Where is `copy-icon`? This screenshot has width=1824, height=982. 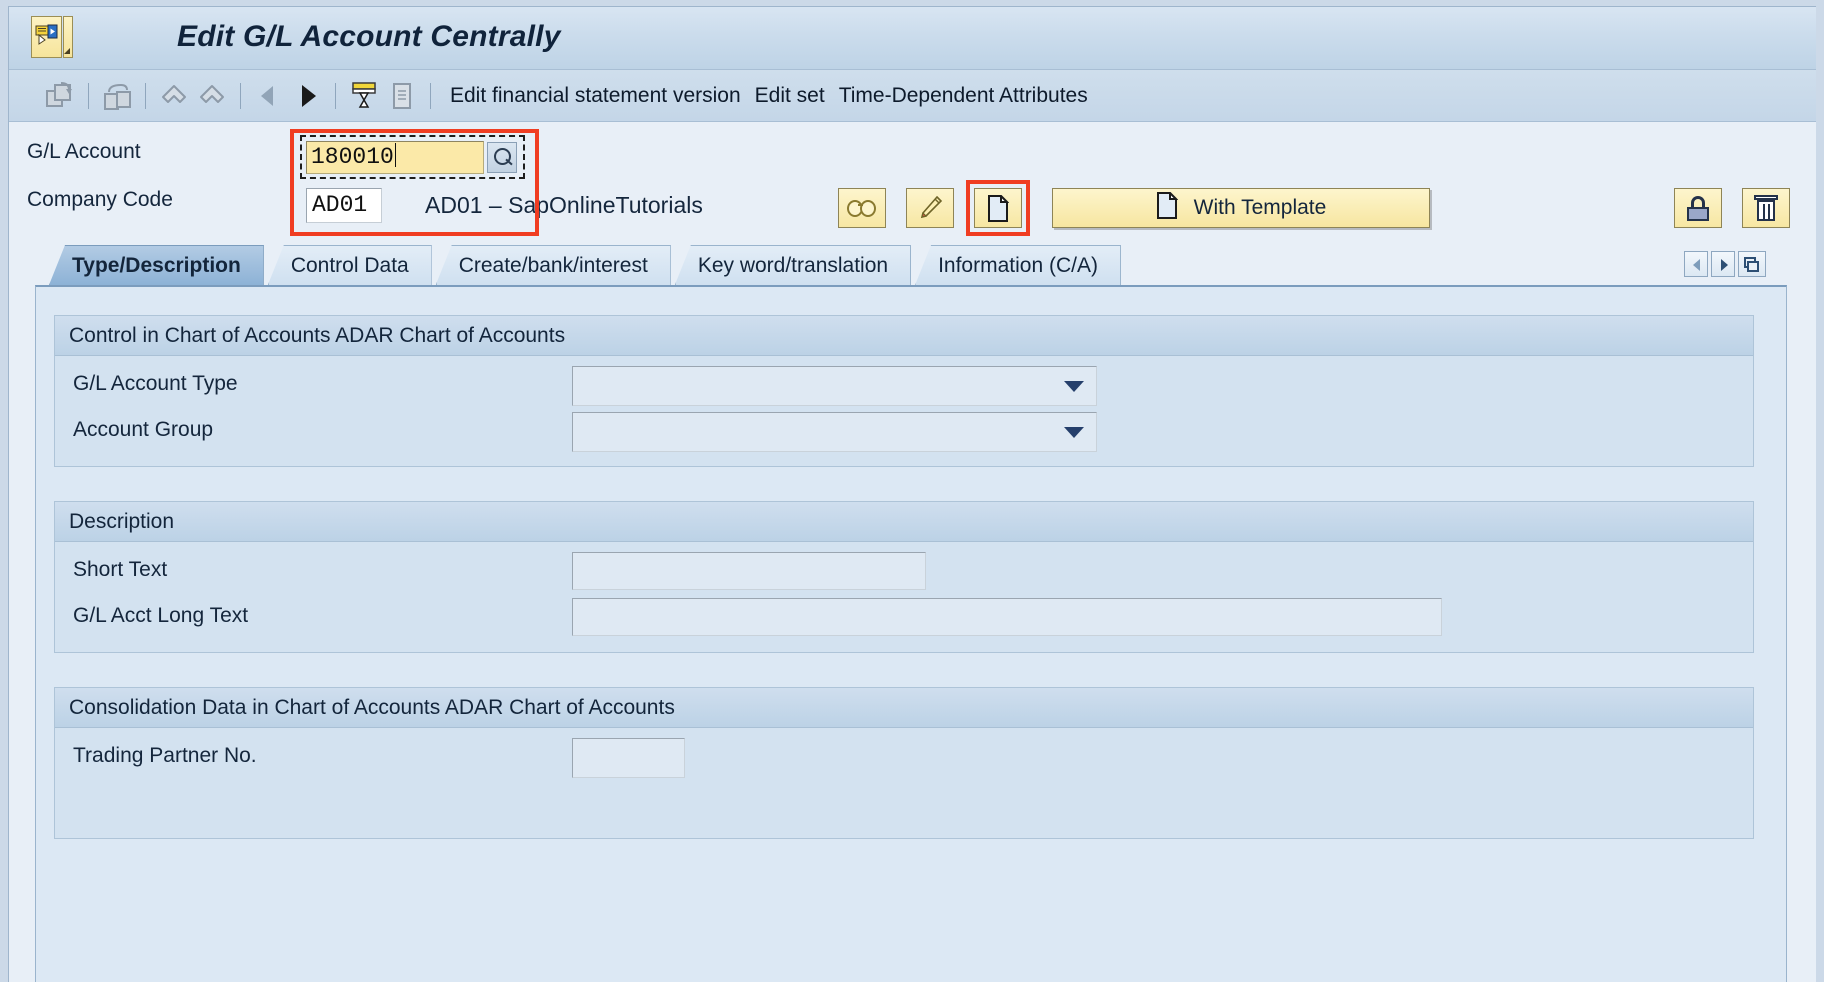
copy-icon is located at coordinates (60, 96).